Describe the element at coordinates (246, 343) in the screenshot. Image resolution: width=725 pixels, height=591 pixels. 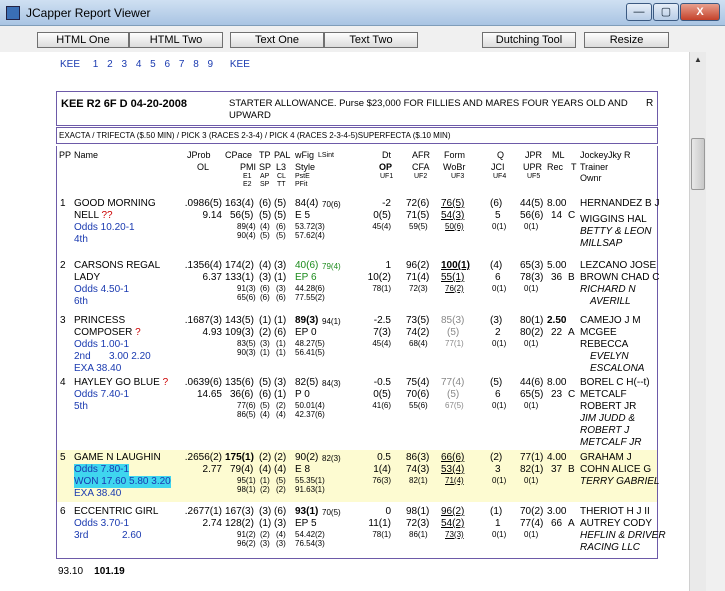
I see `e1: 83(5)` at that location.